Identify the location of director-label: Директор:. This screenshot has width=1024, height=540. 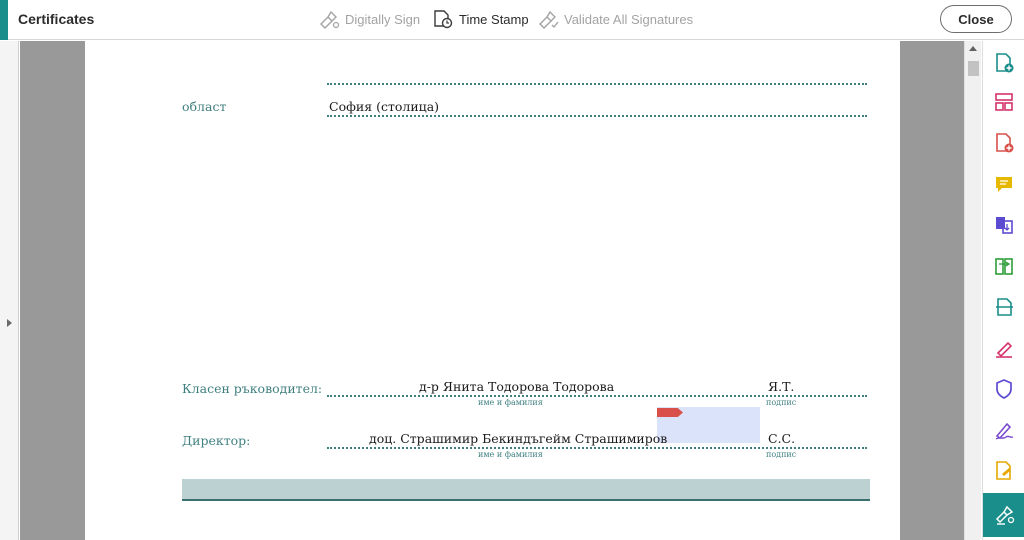
(216, 440).